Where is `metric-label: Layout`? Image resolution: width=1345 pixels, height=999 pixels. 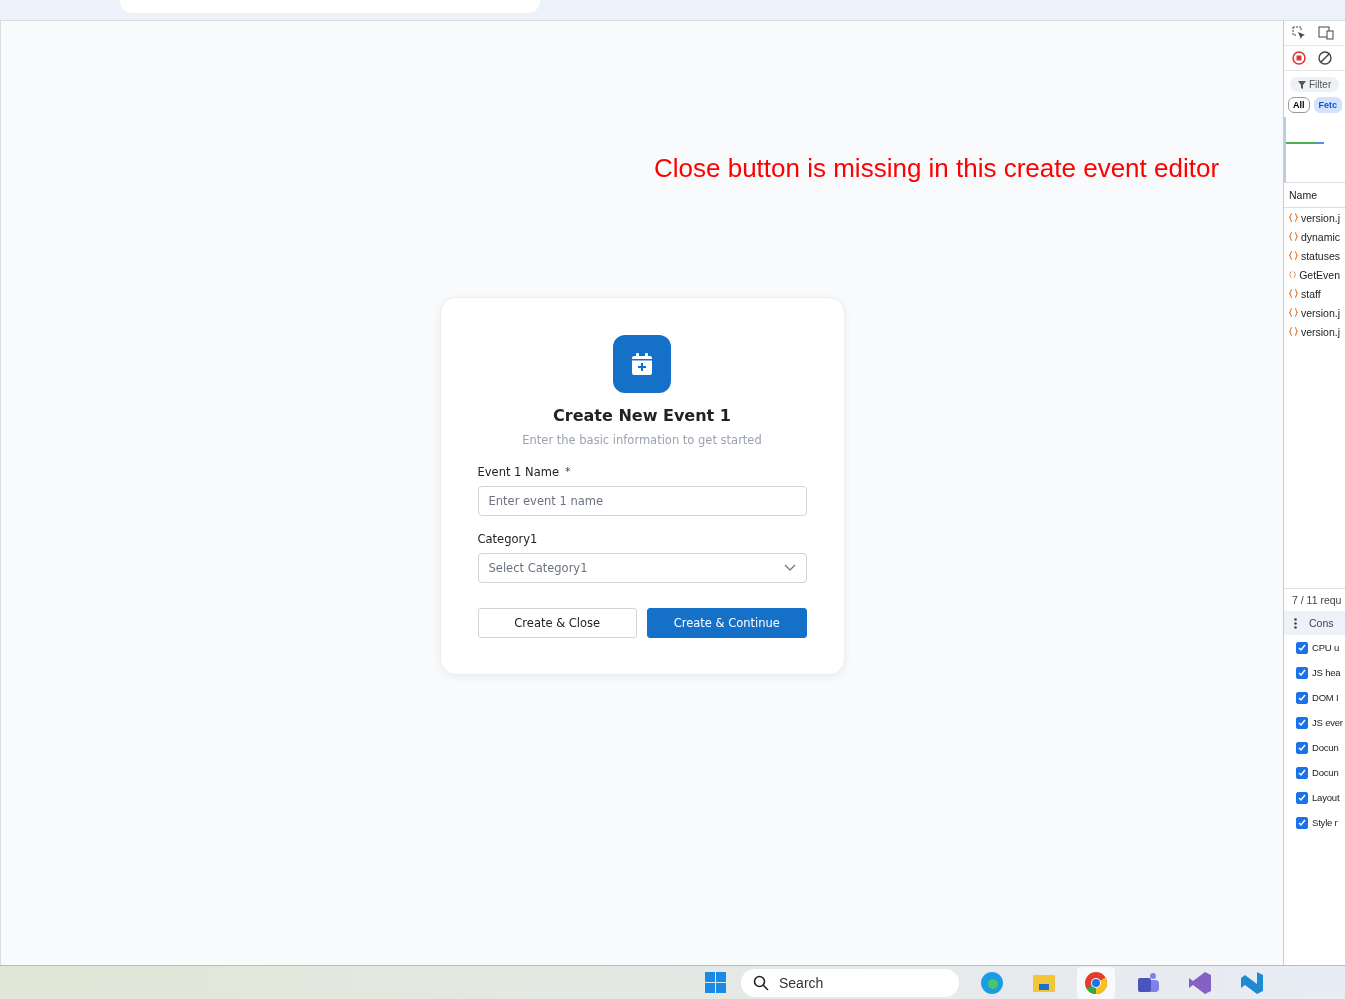 metric-label: Layout is located at coordinates (1326, 797).